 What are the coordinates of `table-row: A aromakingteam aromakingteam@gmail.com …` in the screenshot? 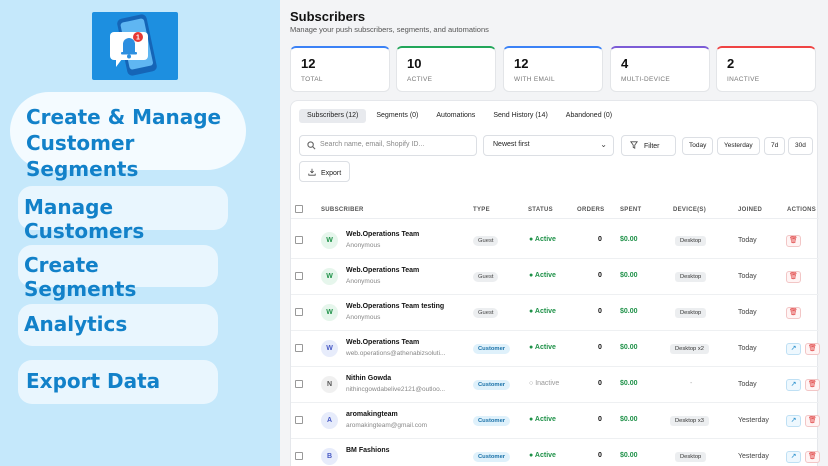 It's located at (555, 421).